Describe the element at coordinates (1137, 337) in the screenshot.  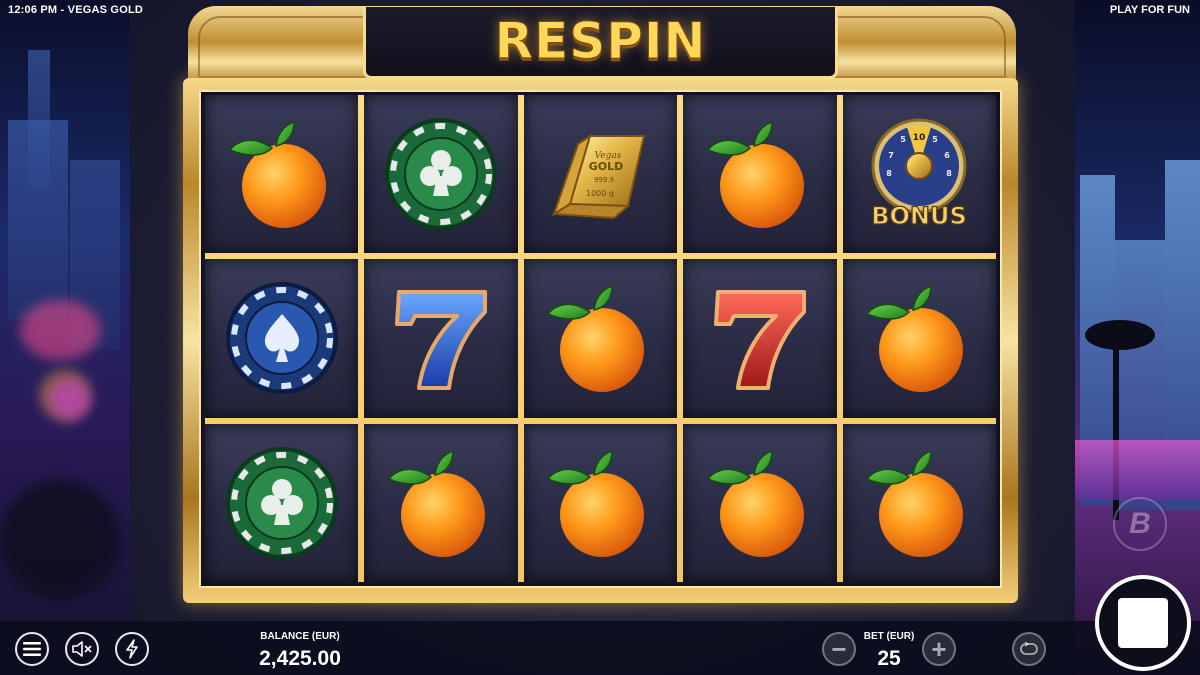
I see `background-city-right` at that location.